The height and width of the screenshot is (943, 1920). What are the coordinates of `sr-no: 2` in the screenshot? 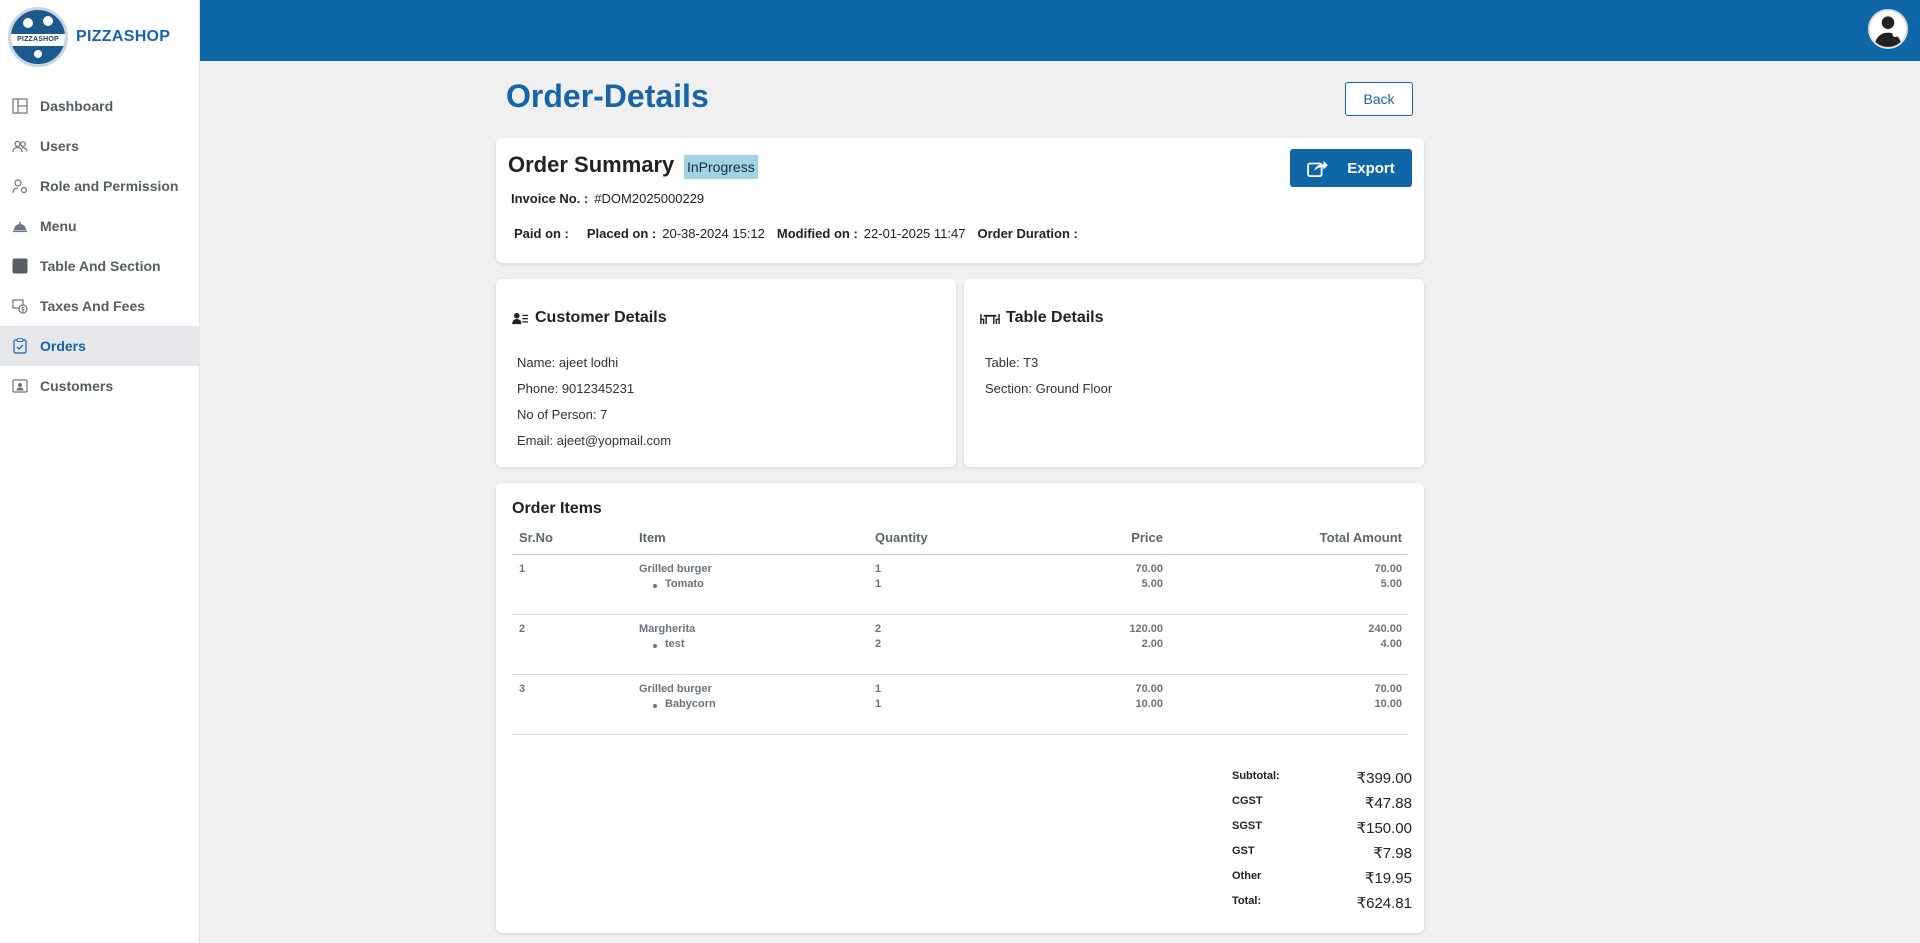 It's located at (575, 644).